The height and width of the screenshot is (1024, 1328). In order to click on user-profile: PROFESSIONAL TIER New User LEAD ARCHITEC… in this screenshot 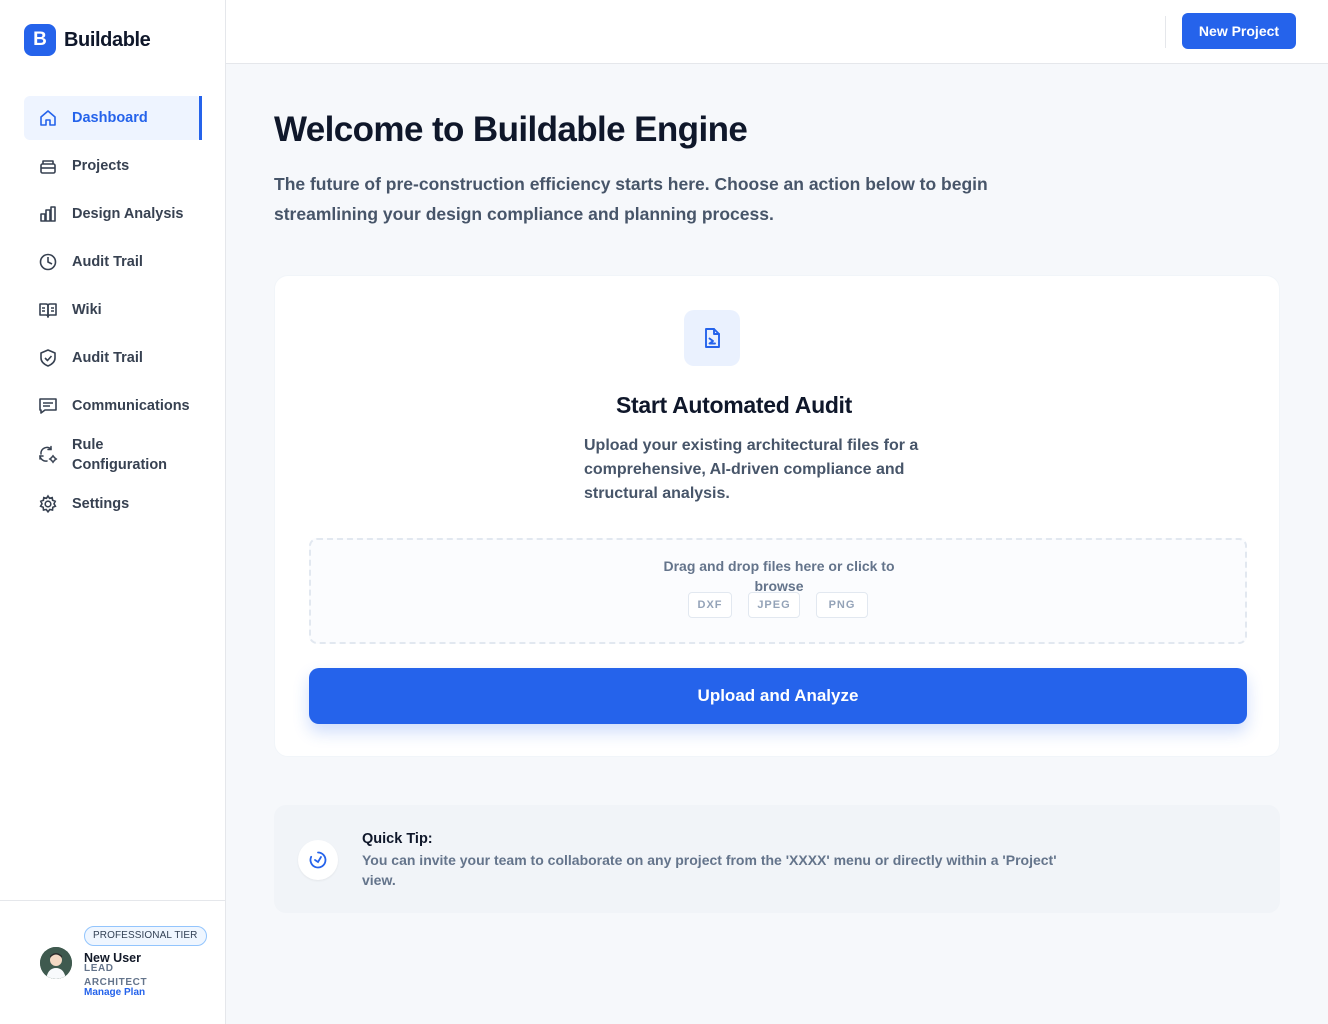, I will do `click(112, 962)`.